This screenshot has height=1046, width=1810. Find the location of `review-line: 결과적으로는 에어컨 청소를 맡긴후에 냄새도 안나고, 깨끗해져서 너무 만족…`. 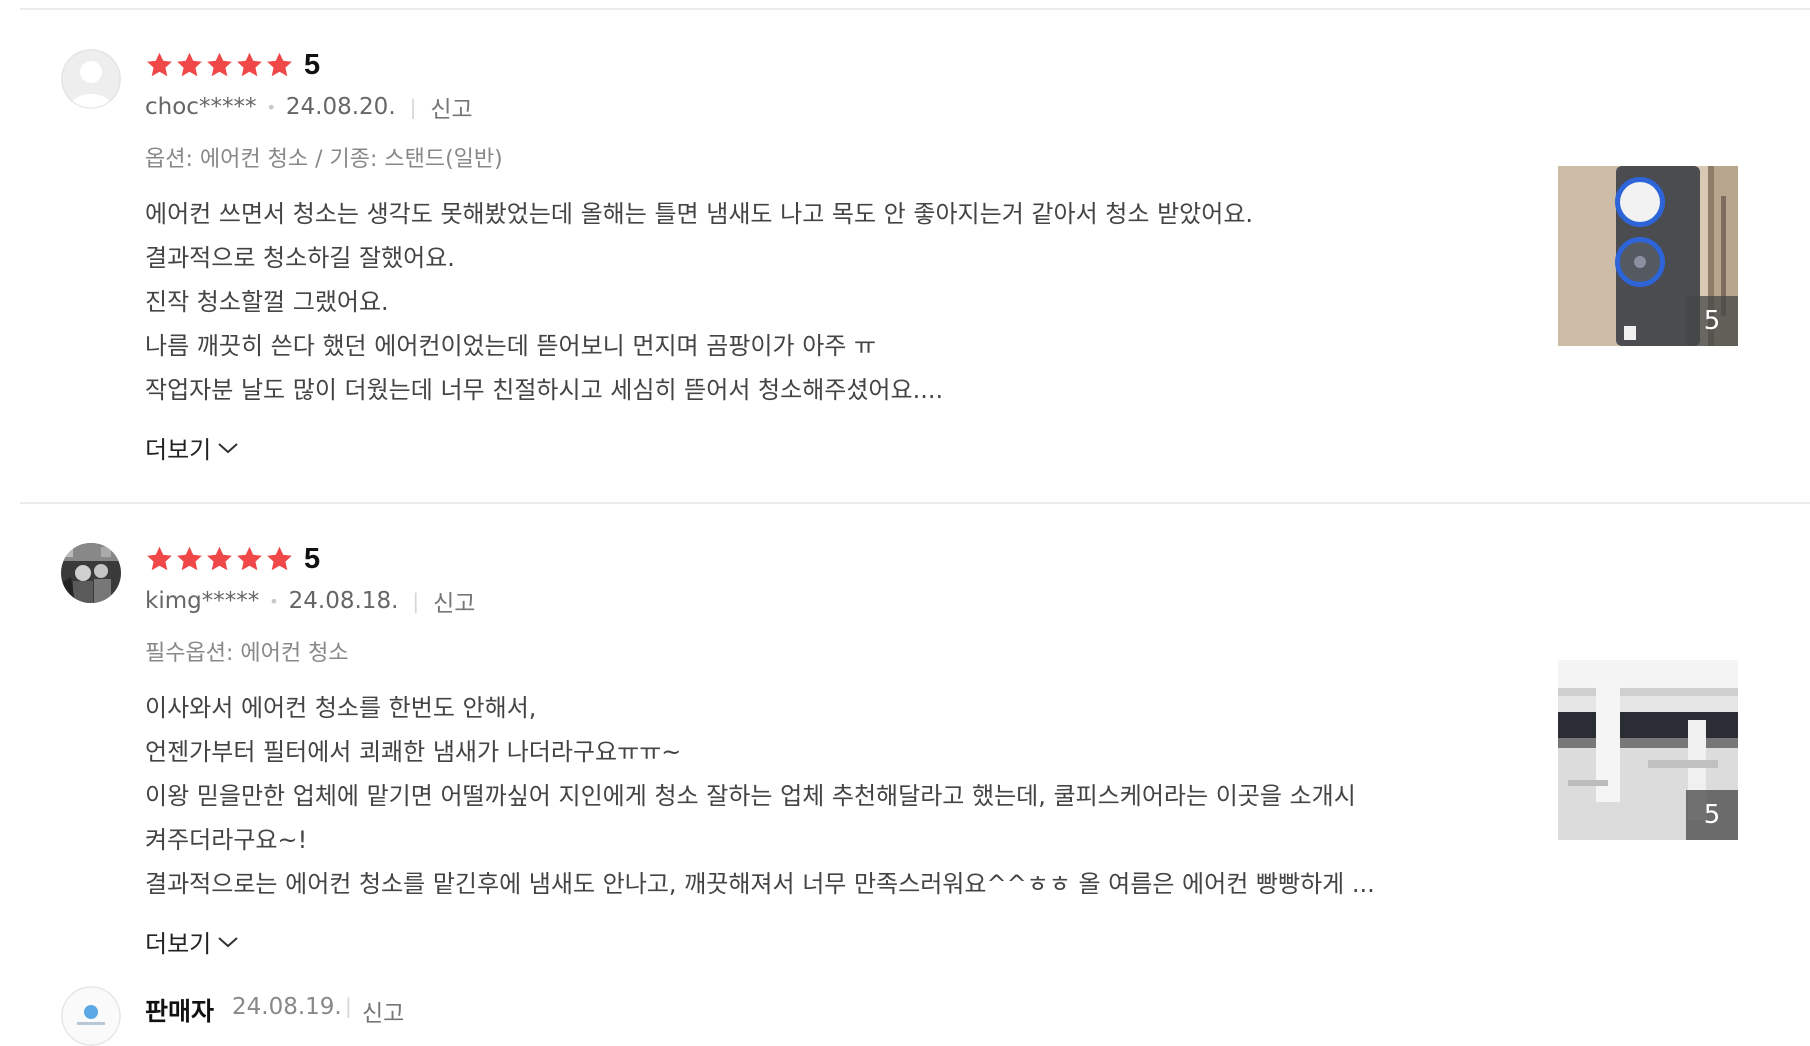

review-line: 결과적으로는 에어컨 청소를 맡긴후에 냄새도 안나고, 깨끗해져서 너무 만족… is located at coordinates (760, 884).